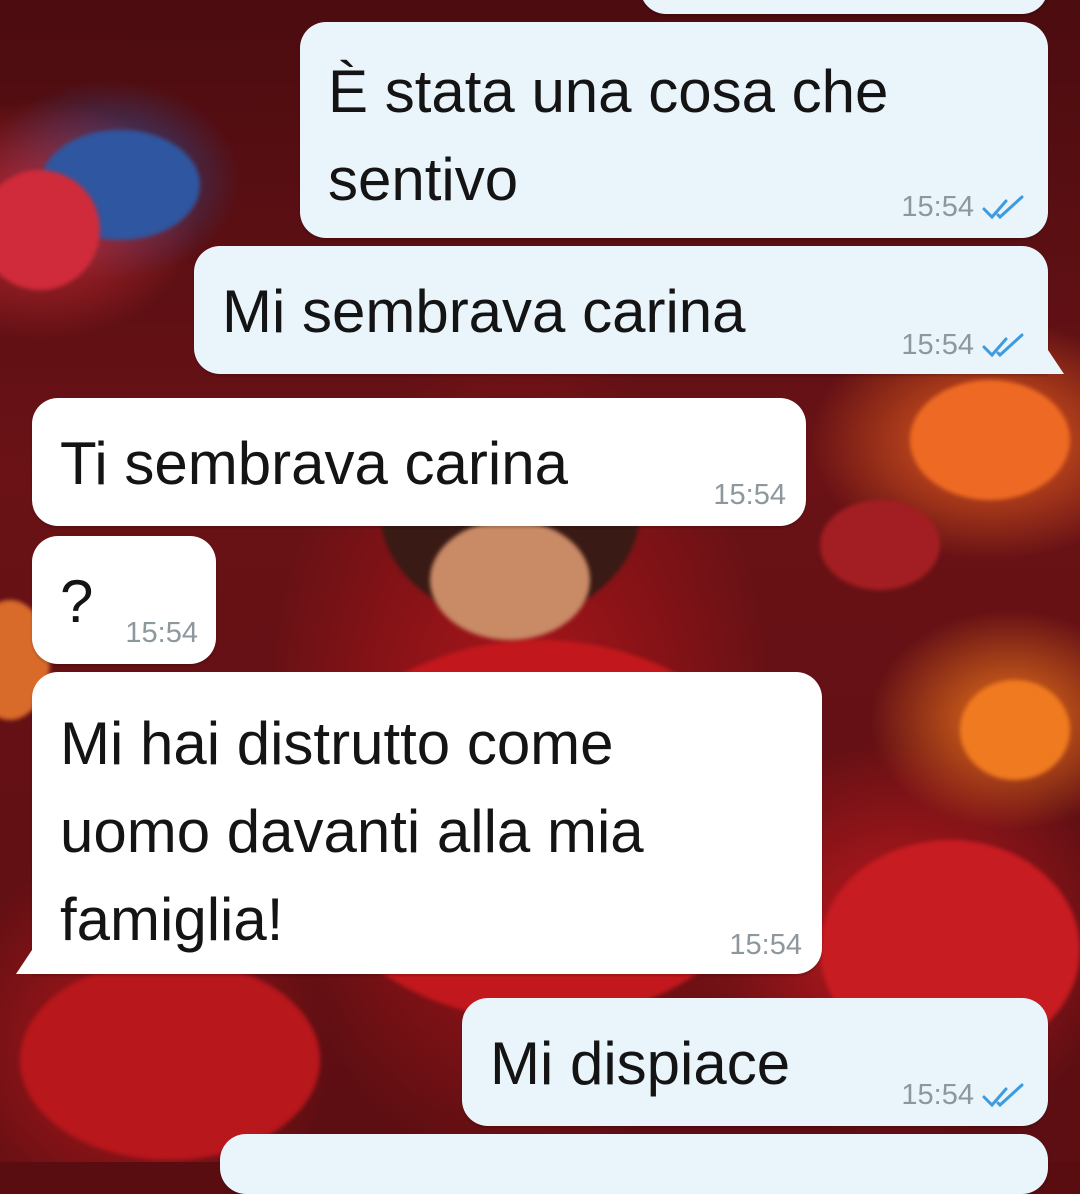 This screenshot has width=1080, height=1194. I want to click on message-bubble-partial-bottom, so click(634, 1164).